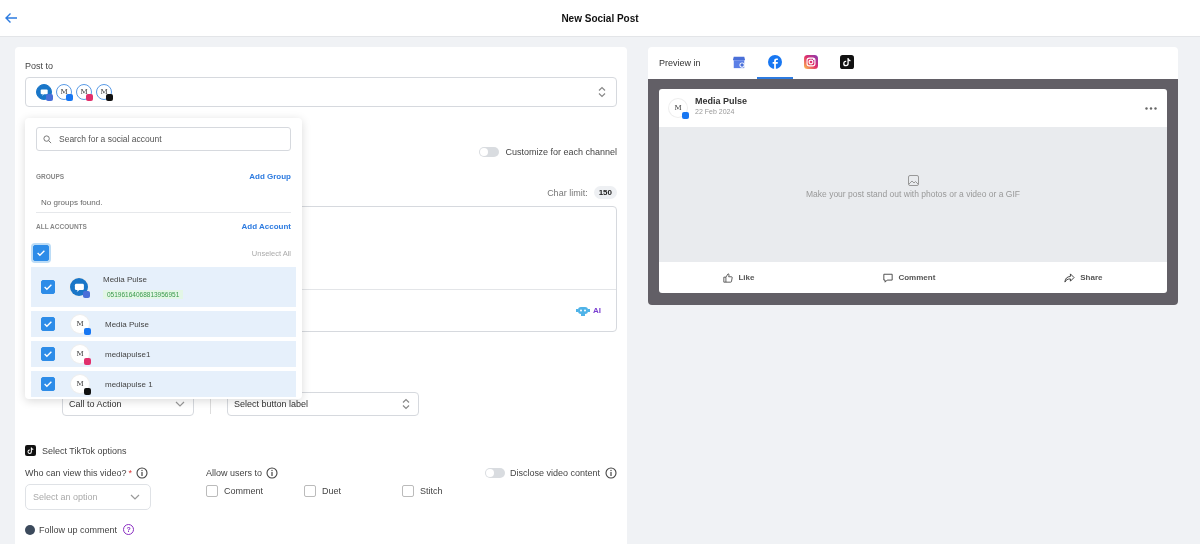  I want to click on checkbox-label: Stitch, so click(431, 491).